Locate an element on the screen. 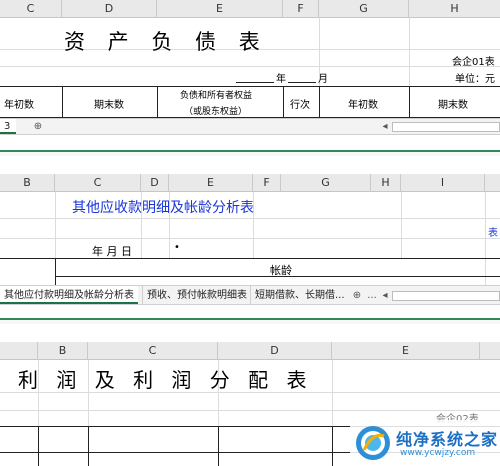 This screenshot has width=500, height=466. aging-label: 帐龄 is located at coordinates (281, 270).